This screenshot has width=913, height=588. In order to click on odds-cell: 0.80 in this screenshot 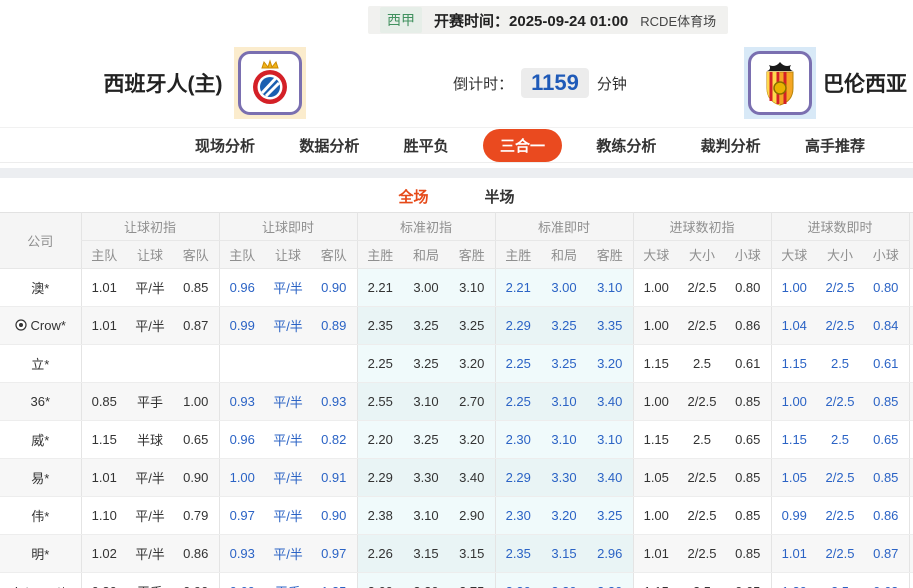, I will do `click(886, 287)`.